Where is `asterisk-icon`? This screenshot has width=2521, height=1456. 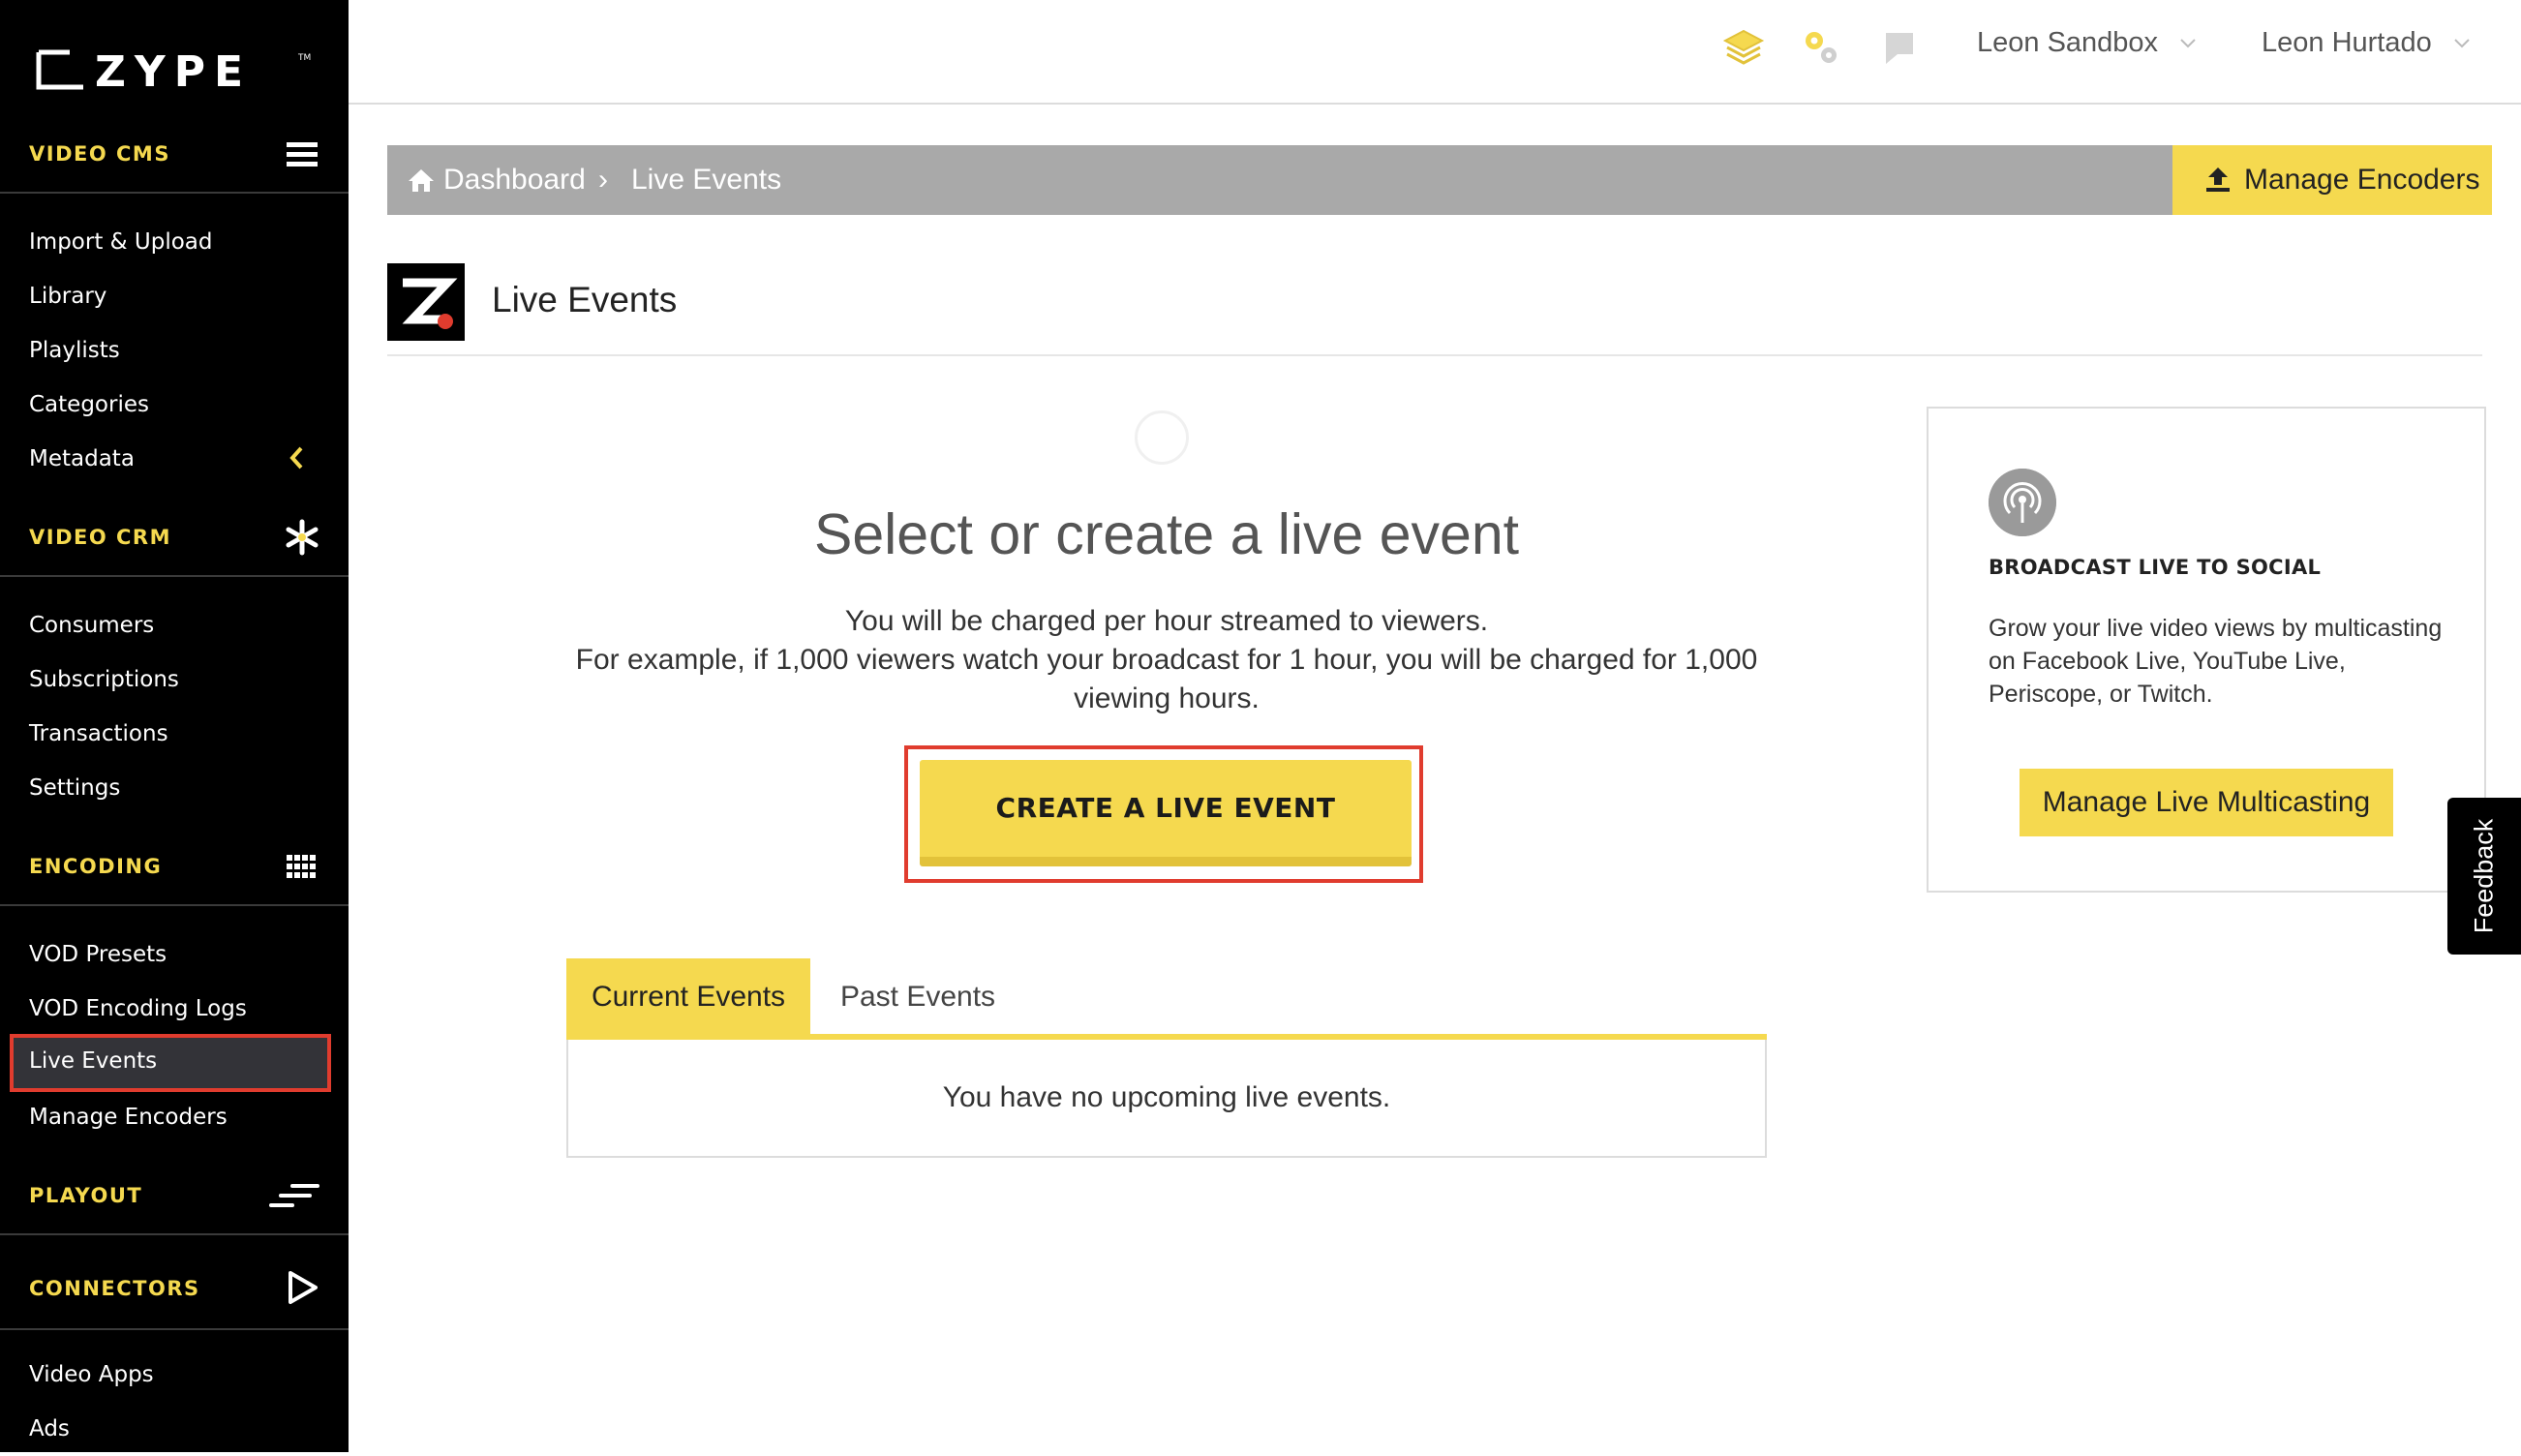
asterisk-icon is located at coordinates (302, 538).